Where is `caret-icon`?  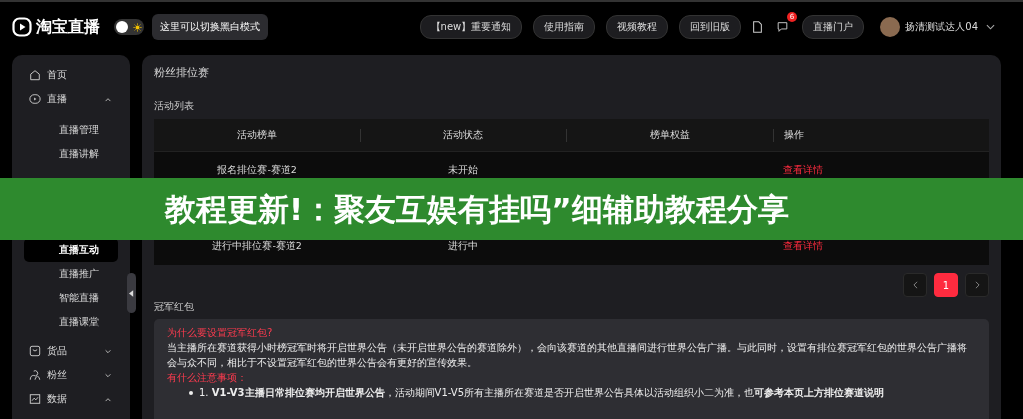 caret-icon is located at coordinates (990, 27).